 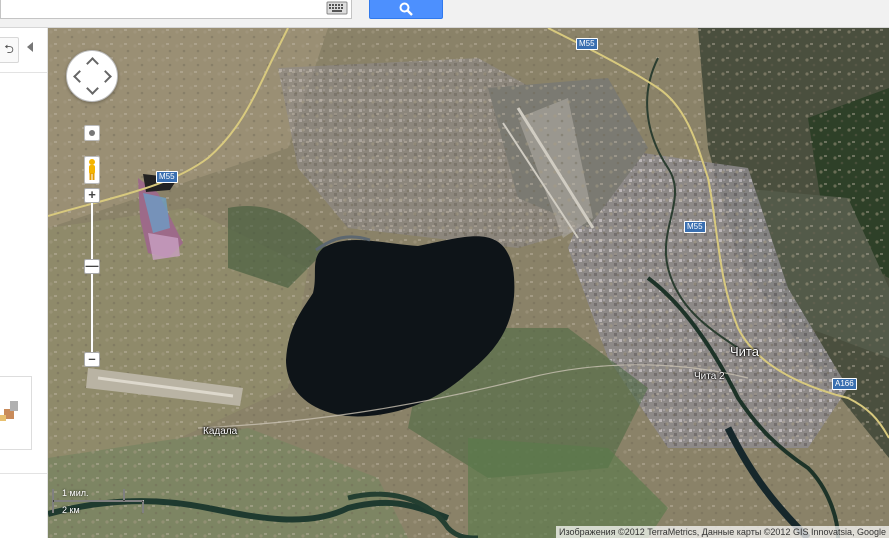 What do you see at coordinates (92, 195) in the screenshot?
I see `zoom-in-button: +` at bounding box center [92, 195].